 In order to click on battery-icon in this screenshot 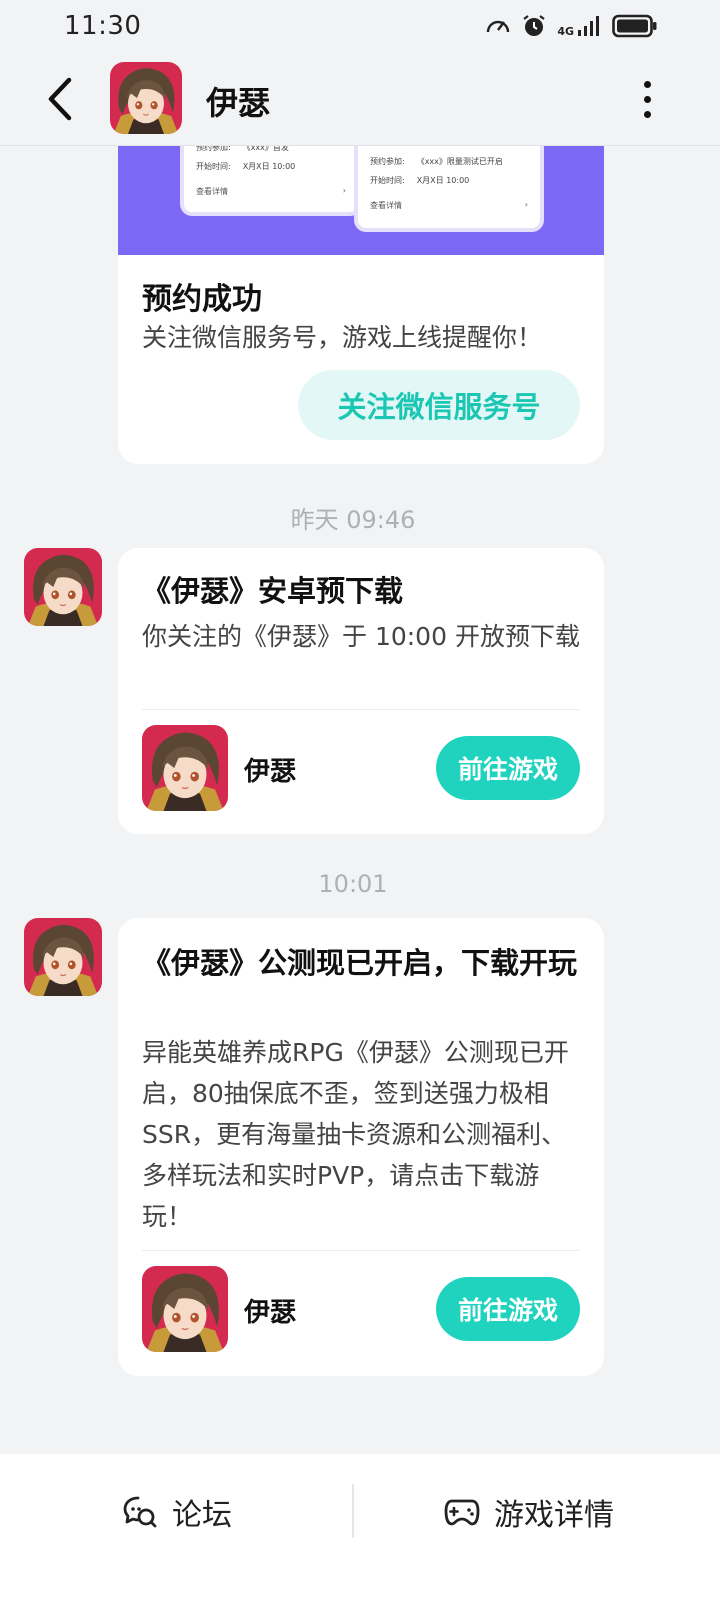, I will do `click(634, 26)`.